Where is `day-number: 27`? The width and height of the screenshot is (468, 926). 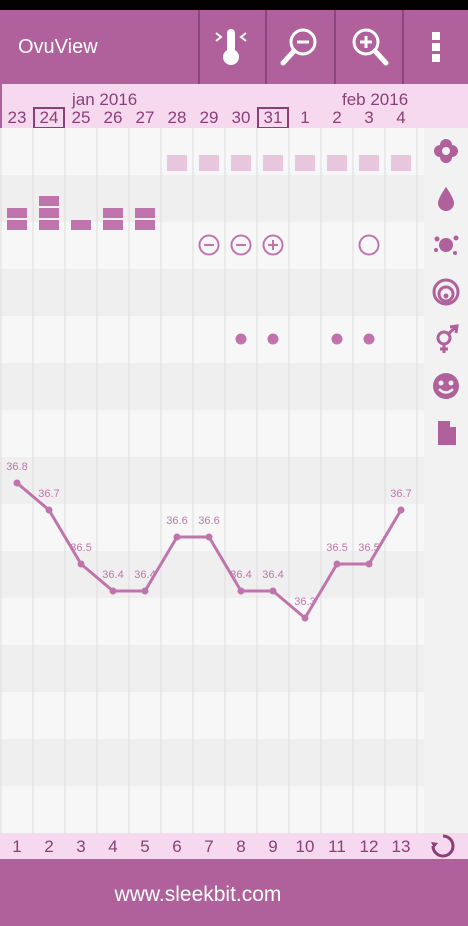
day-number: 27 is located at coordinates (145, 118).